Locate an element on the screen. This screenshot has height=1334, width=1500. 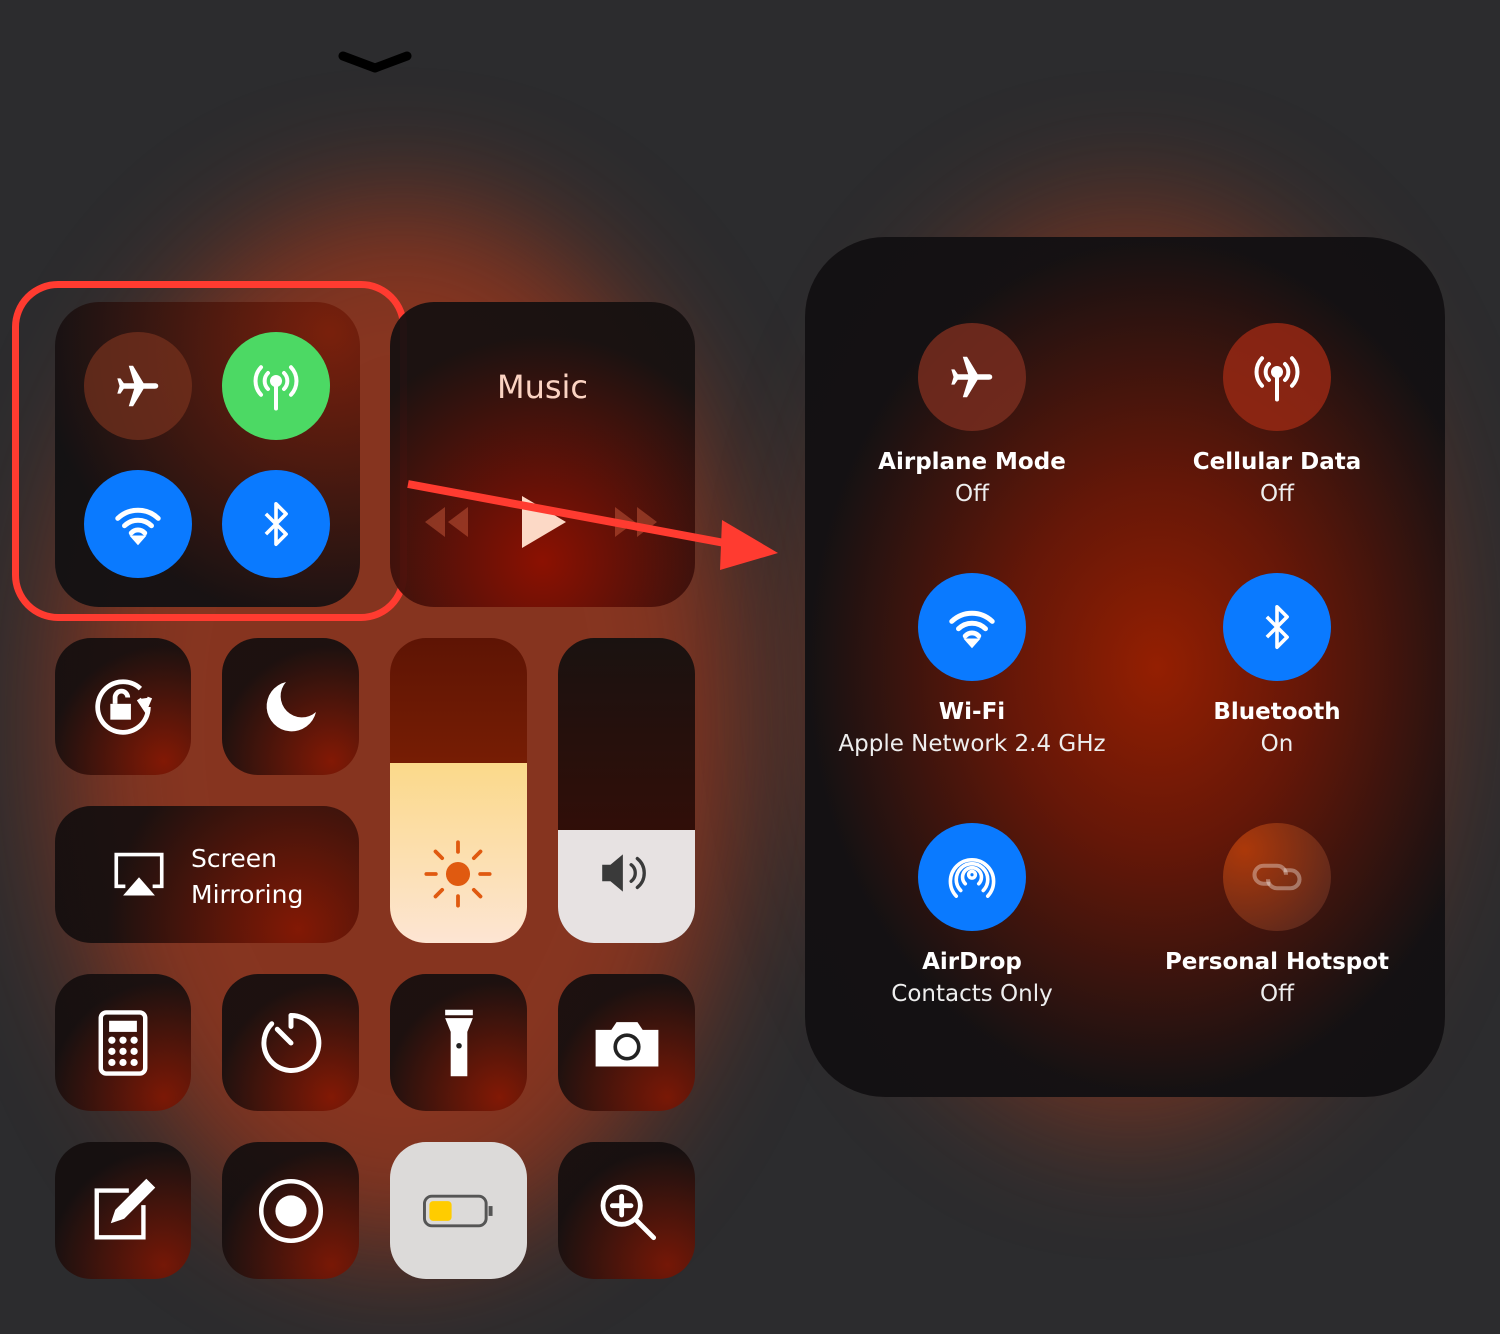
personal-hotspot-toggle is located at coordinates (1277, 877).